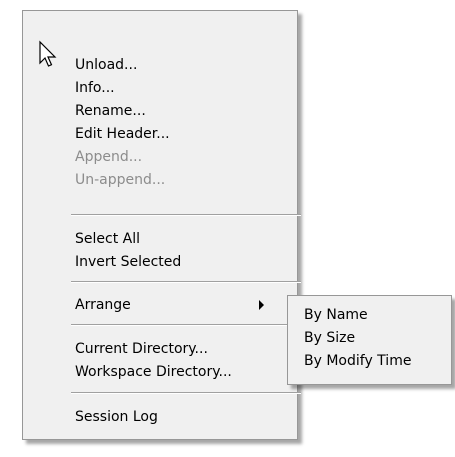  What do you see at coordinates (336, 315) in the screenshot?
I see `submenu-item-by-name: By Name` at bounding box center [336, 315].